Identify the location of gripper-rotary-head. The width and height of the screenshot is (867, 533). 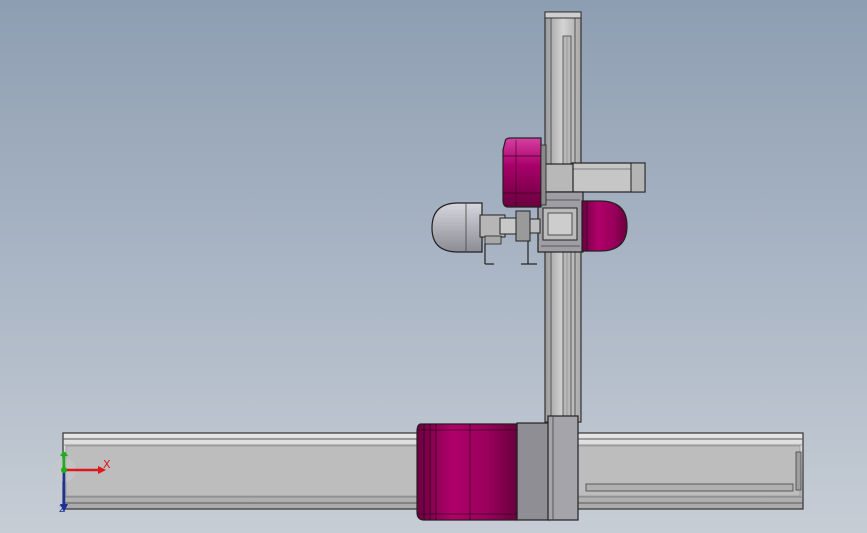
(486, 233).